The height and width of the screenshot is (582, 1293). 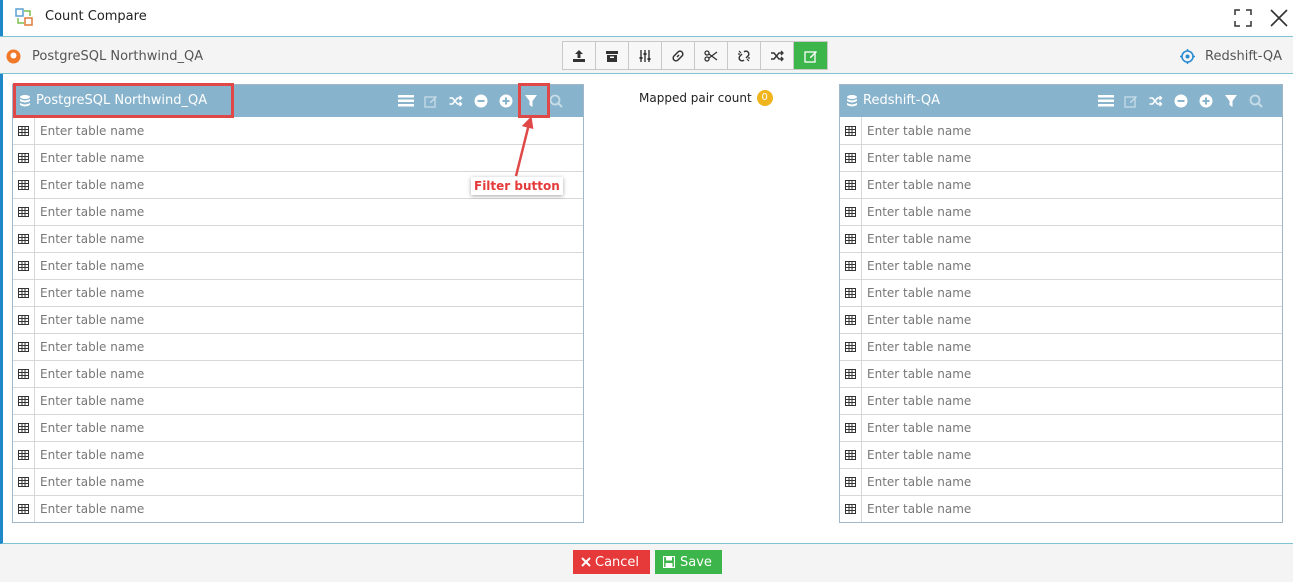 I want to click on link-icon, so click(x=678, y=55).